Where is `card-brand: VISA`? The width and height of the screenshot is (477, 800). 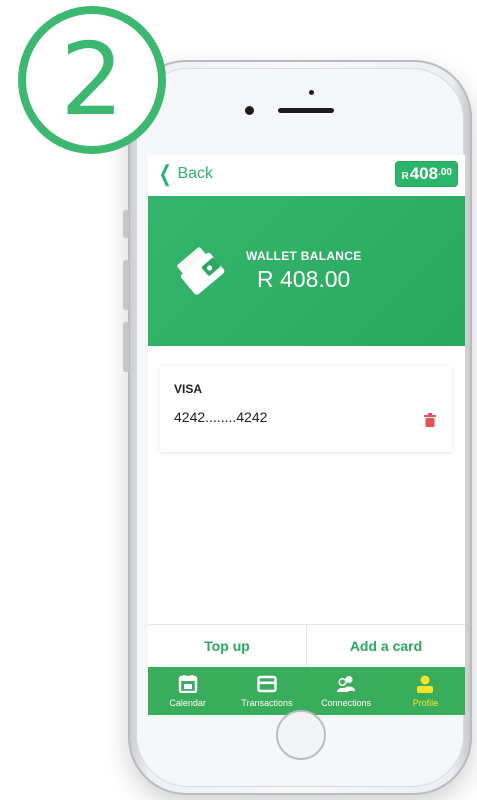
card-brand: VISA is located at coordinates (188, 389).